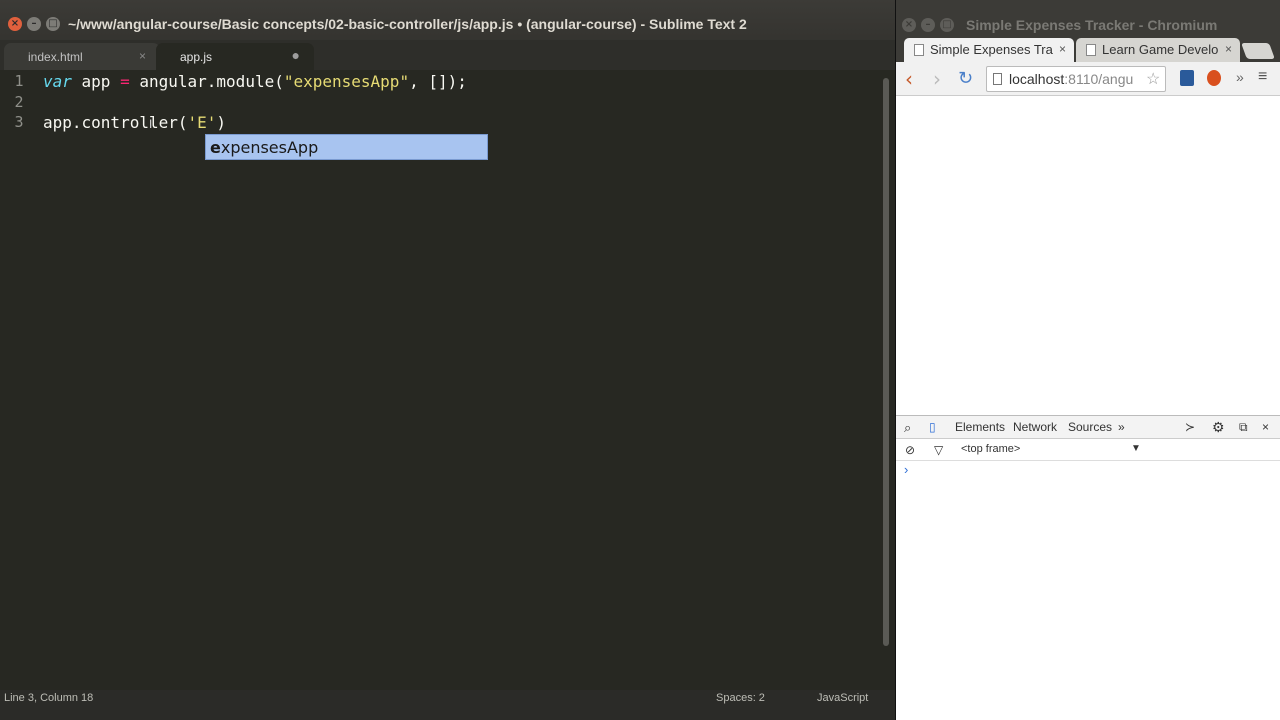 This screenshot has width=1280, height=720. What do you see at coordinates (1035, 427) in the screenshot?
I see `tab-network: Network` at bounding box center [1035, 427].